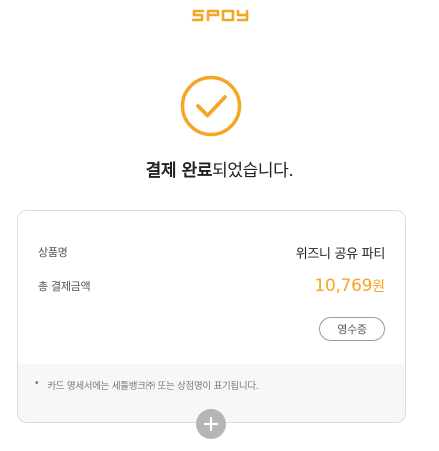 Image resolution: width=439 pixels, height=451 pixels. Describe the element at coordinates (179, 171) in the screenshot. I see `title-strong: 결제 완료` at that location.